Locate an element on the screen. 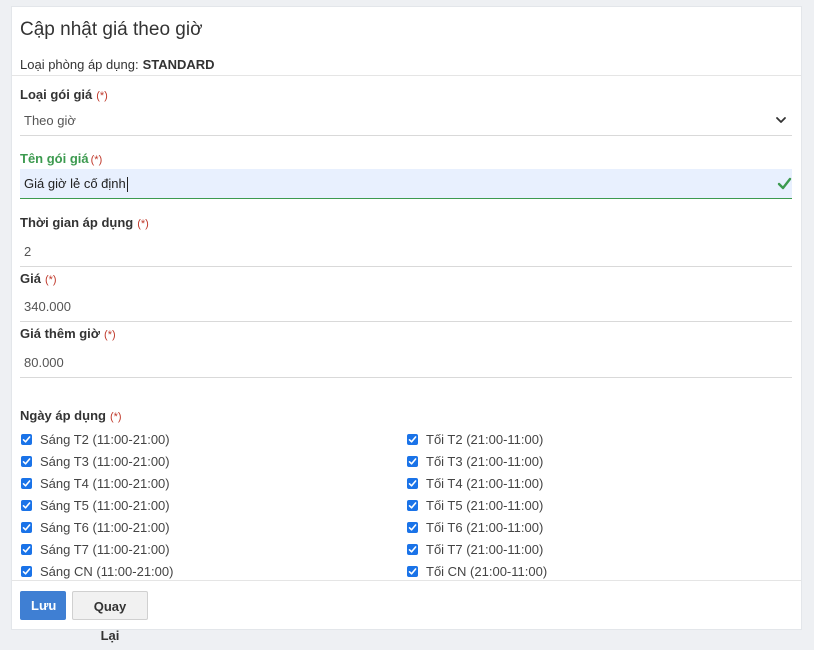  day-option-label: Tối T2 (21:00-11:00) is located at coordinates (485, 439).